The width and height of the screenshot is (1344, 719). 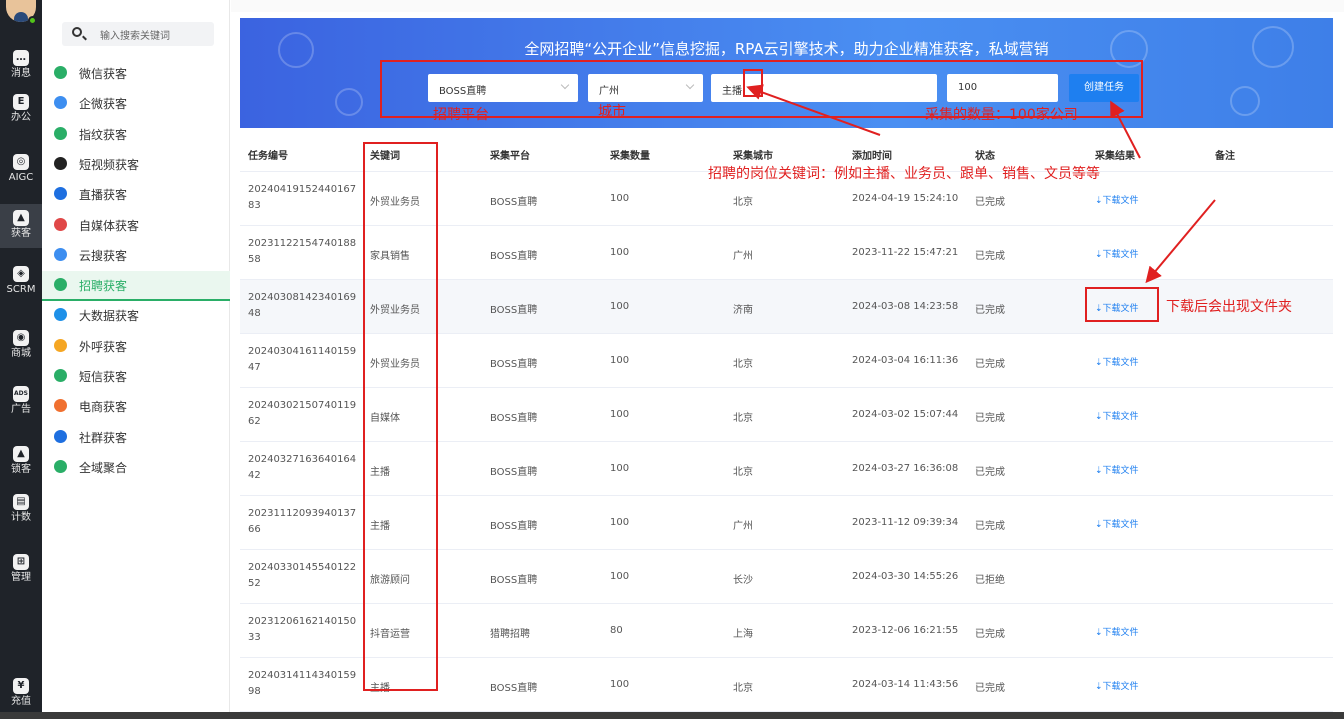 What do you see at coordinates (813, 110) in the screenshot?
I see `arrow-to-keyword` at bounding box center [813, 110].